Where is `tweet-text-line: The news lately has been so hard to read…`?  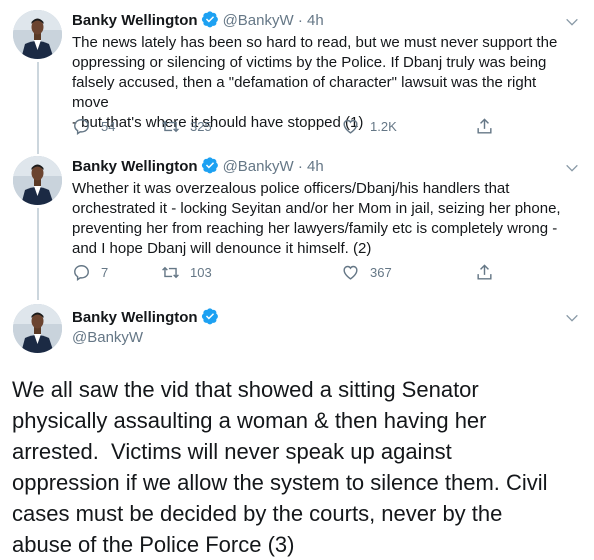 tweet-text-line: The news lately has been so hard to read… is located at coordinates (315, 42).